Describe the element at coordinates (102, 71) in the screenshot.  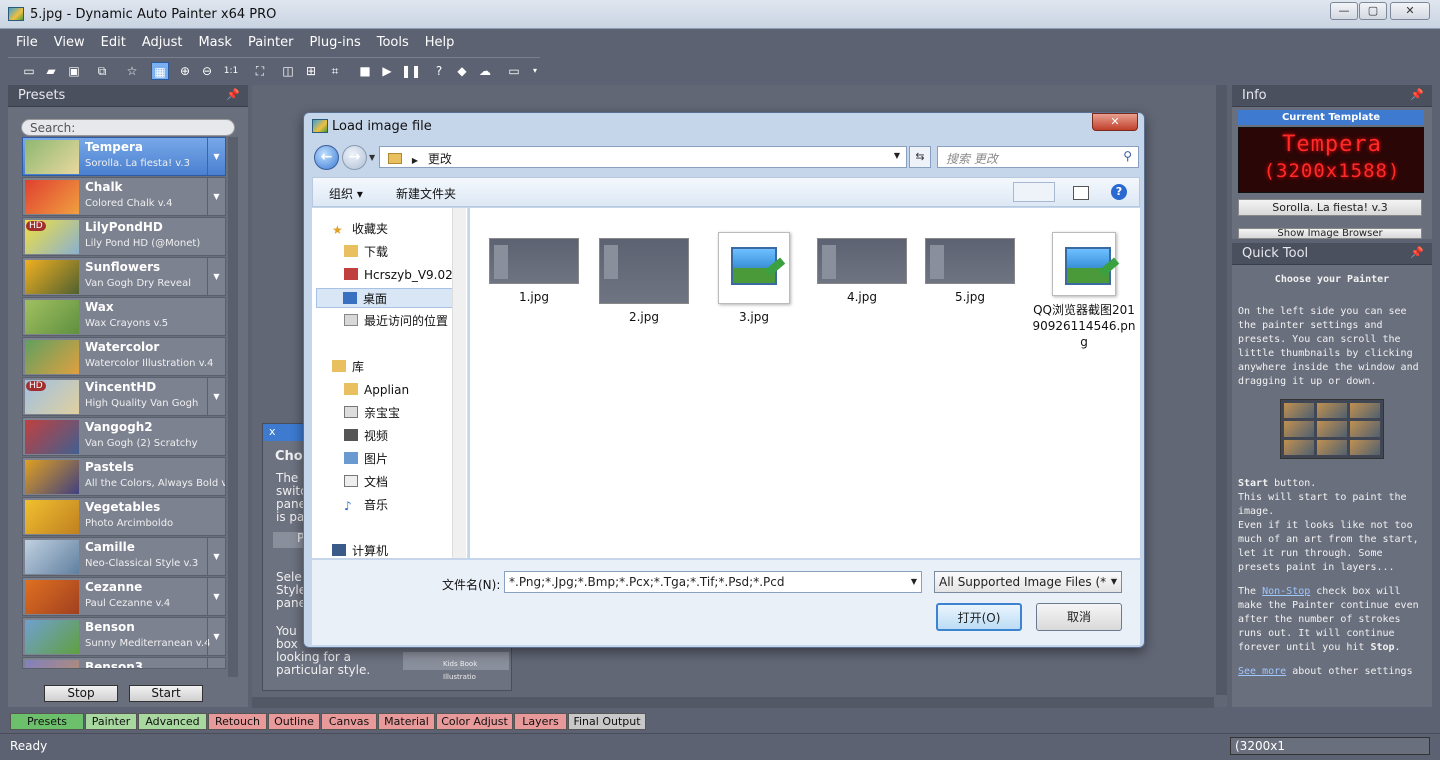
I see `save-as-icon: ⧉` at that location.